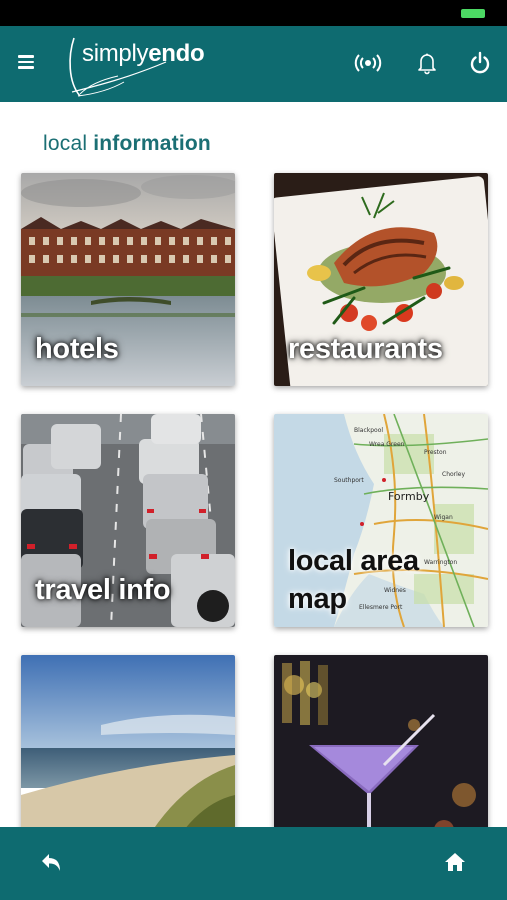  Describe the element at coordinates (387, 444) in the screenshot. I see `svg-text: Wrea Green` at that location.